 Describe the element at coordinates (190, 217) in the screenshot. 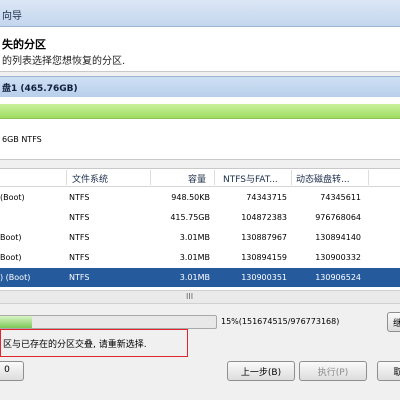

I see `table-cell: 415.75GB` at that location.